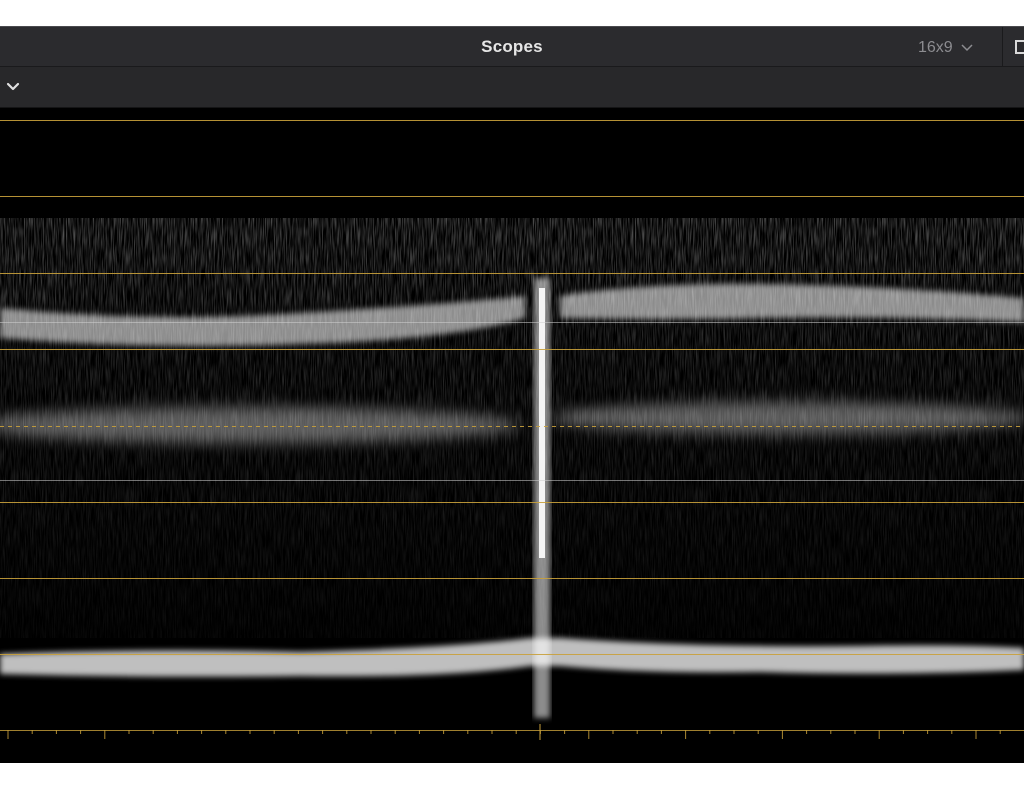 This screenshot has width=1024, height=800. What do you see at coordinates (512, 87) in the screenshot?
I see `scopes-toolbar` at bounding box center [512, 87].